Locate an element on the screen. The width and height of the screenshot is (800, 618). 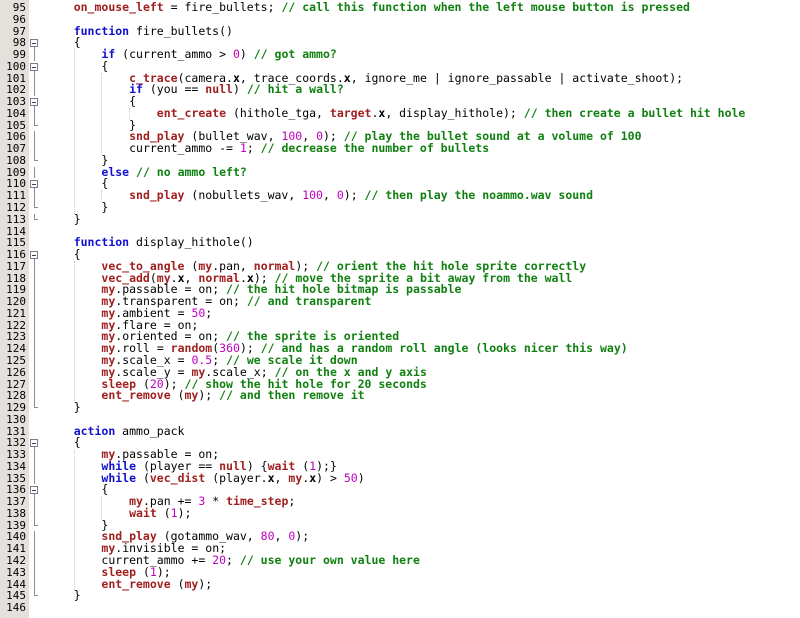
token-id: current_ammo -= is located at coordinates (184, 148).